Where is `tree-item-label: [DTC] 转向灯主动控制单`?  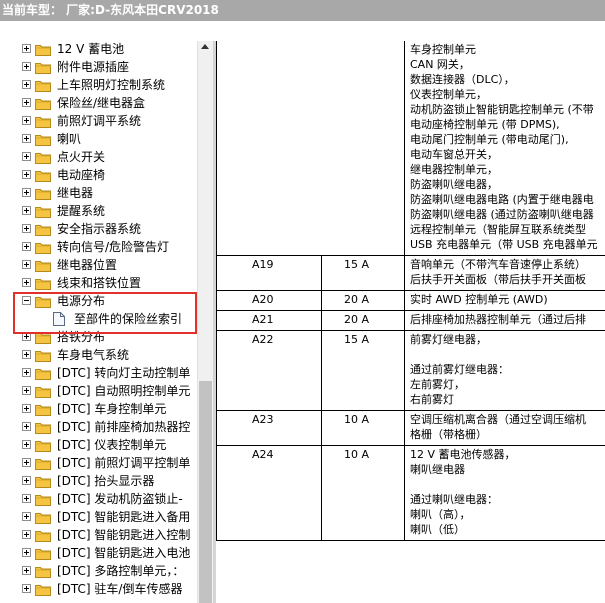 tree-item-label: [DTC] 转向灯主动控制单 is located at coordinates (124, 373).